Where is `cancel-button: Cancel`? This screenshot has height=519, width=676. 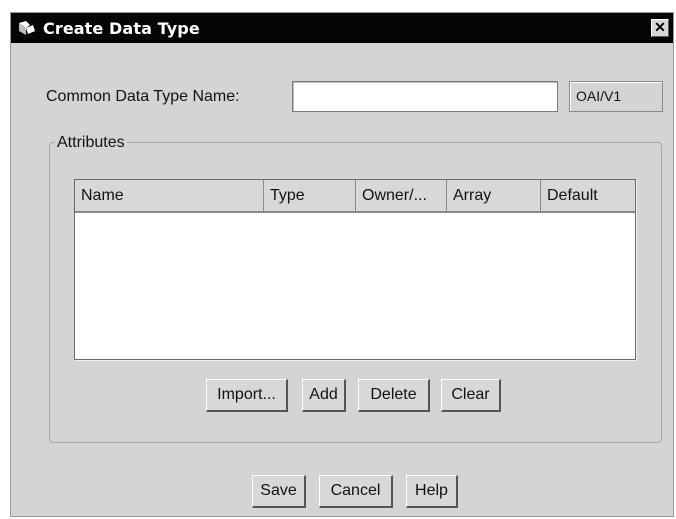 cancel-button: Cancel is located at coordinates (356, 491).